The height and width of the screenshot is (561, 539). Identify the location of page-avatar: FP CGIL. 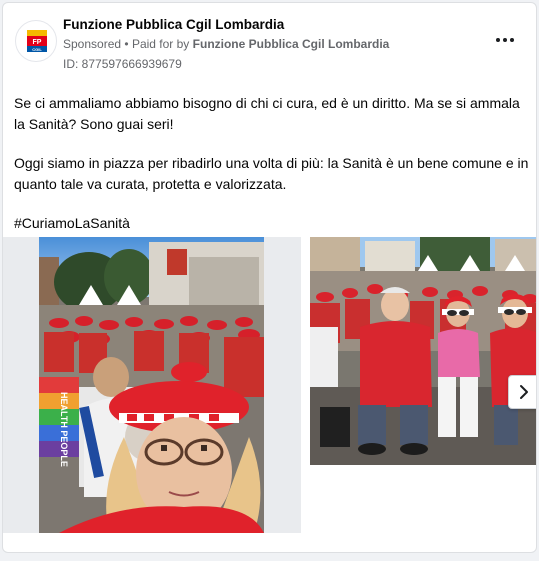
(36, 41).